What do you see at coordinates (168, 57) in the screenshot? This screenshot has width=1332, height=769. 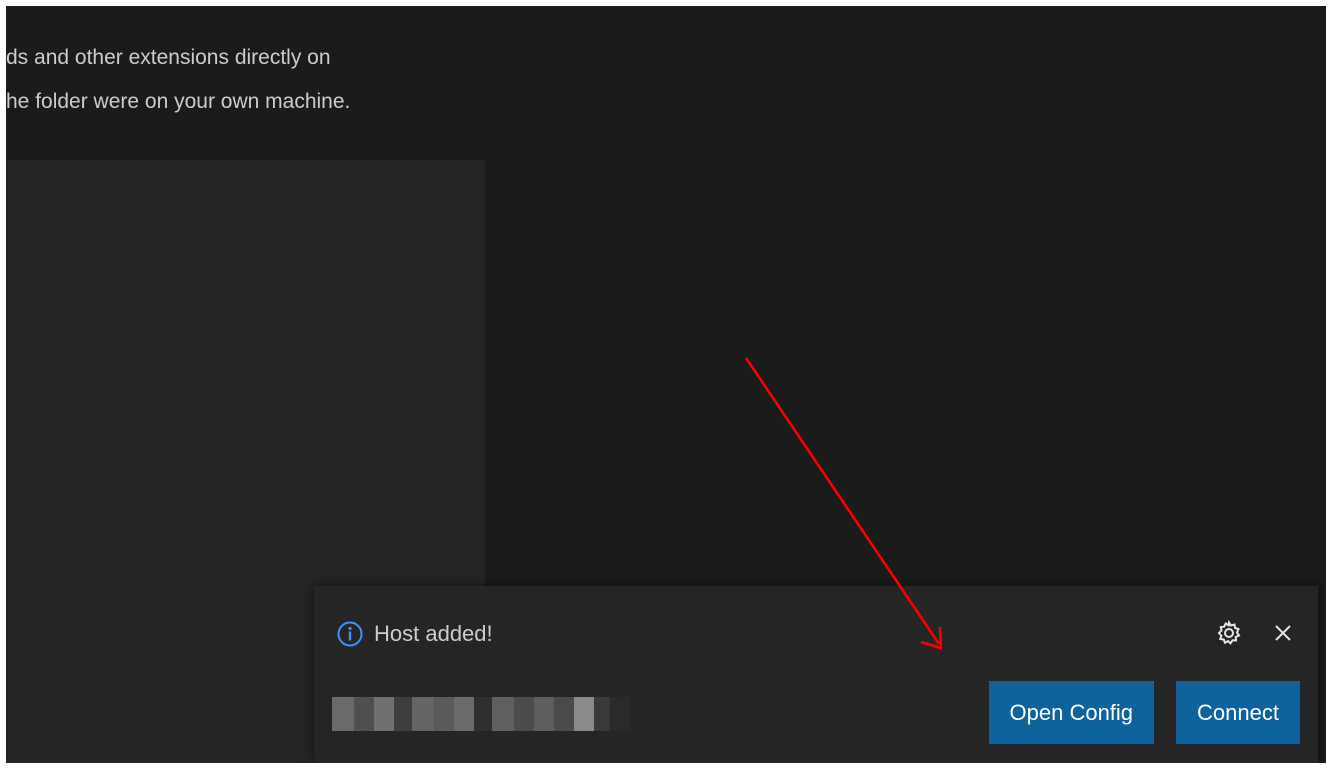 I see `walkthrough-line-1: ds and other extensions directly on` at bounding box center [168, 57].